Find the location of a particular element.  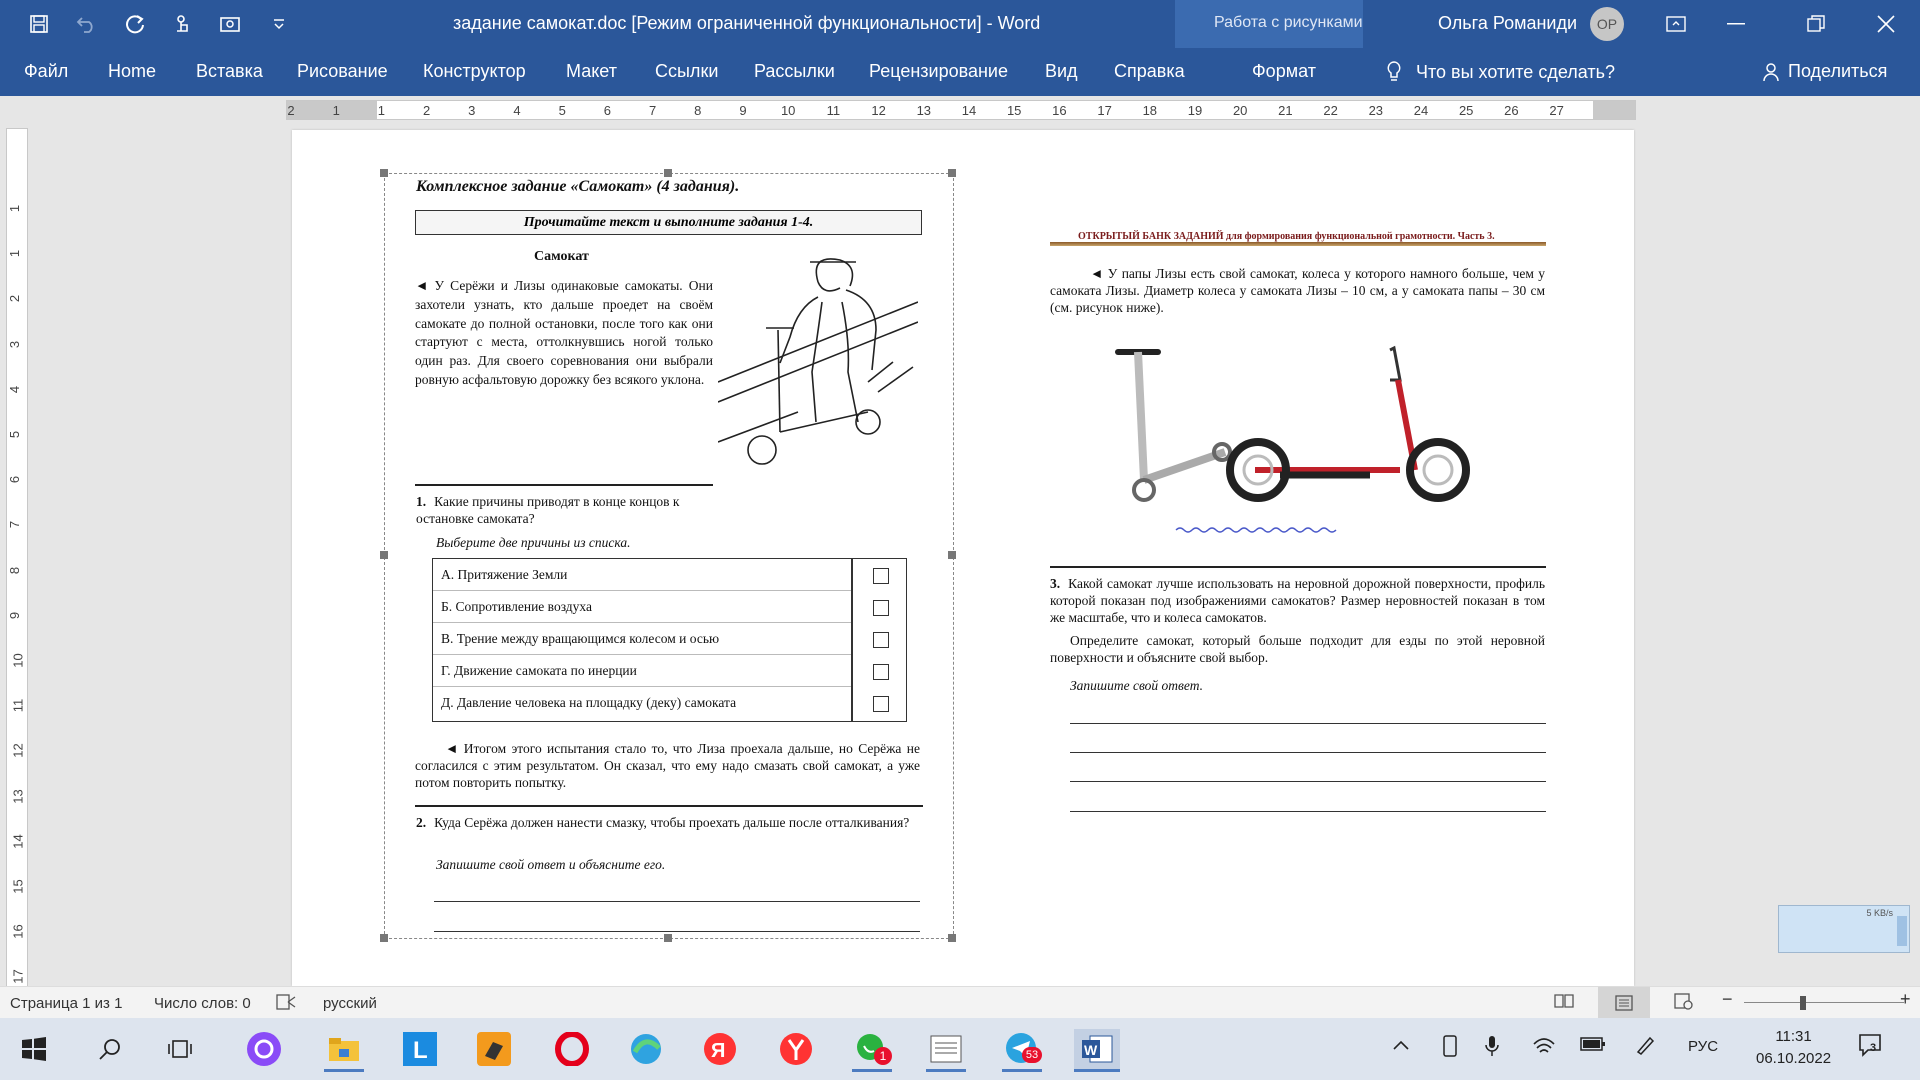

tab-review: Рецензирование is located at coordinates (938, 71).